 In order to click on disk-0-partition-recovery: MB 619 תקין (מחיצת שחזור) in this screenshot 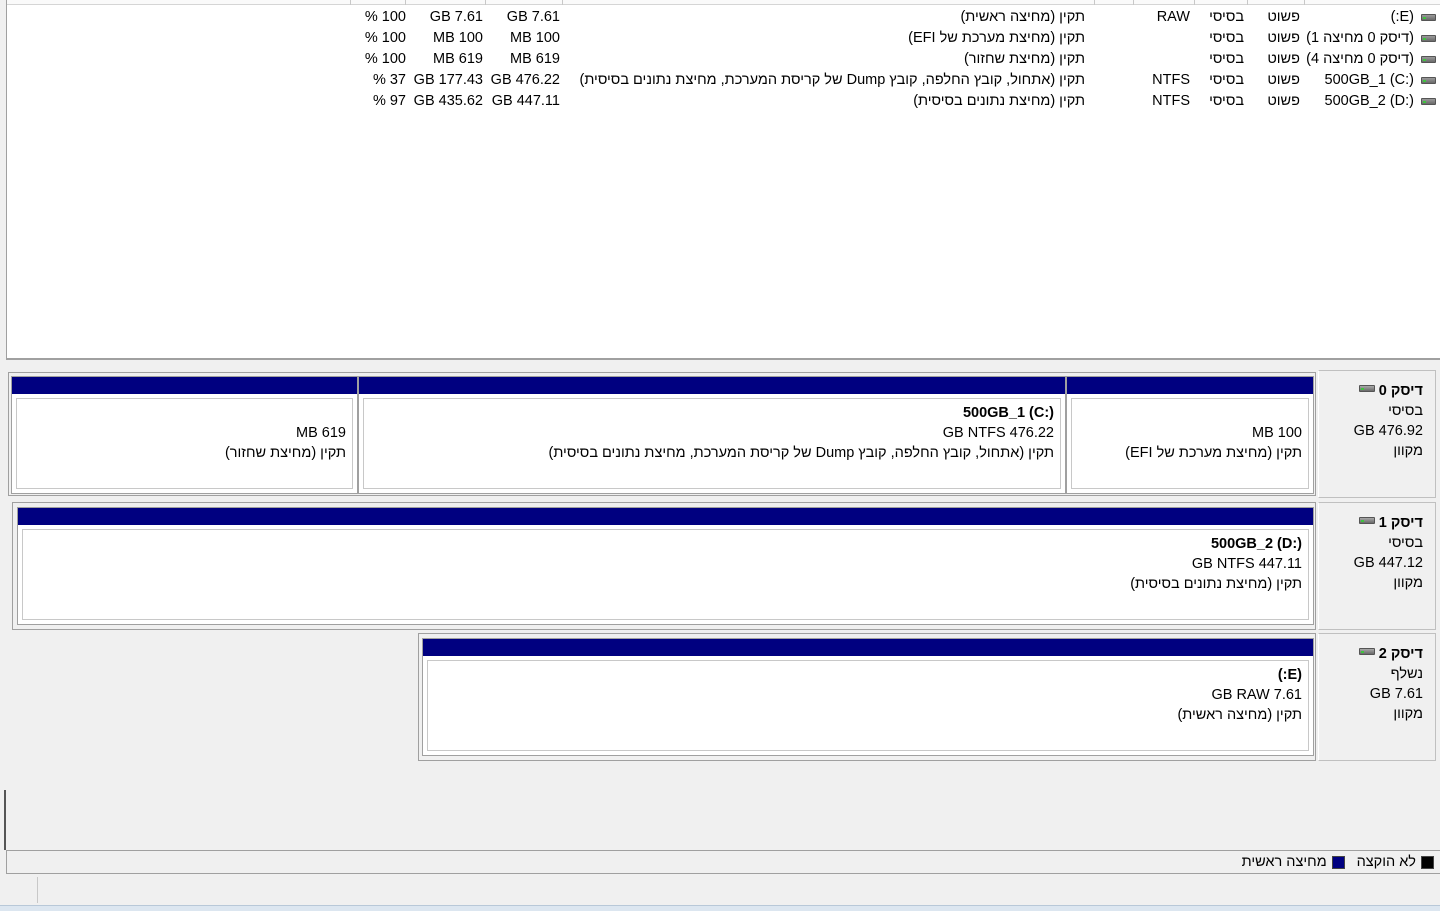, I will do `click(184, 435)`.